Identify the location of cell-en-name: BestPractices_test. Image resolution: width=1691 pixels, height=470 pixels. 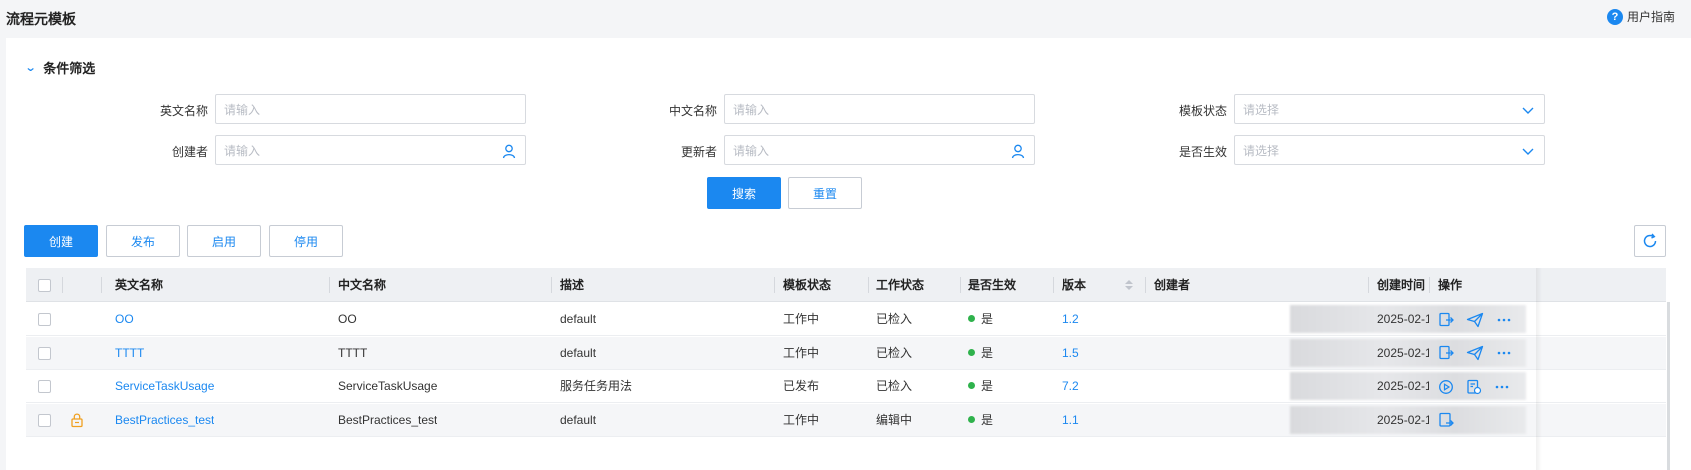
(164, 420).